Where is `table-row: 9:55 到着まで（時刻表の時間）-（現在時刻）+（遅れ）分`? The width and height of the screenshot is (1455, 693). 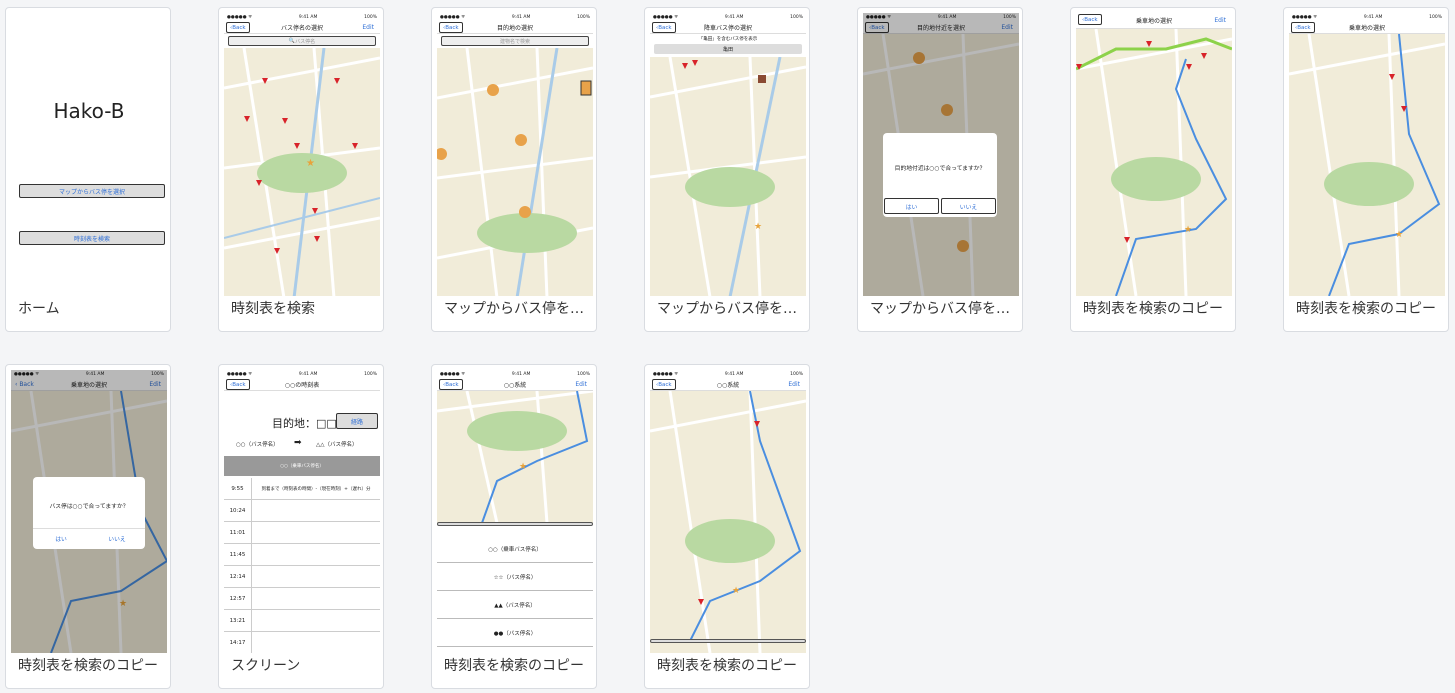 table-row: 9:55 到着まで（時刻表の時間）-（現在時刻）+（遅れ）分 is located at coordinates (302, 489).